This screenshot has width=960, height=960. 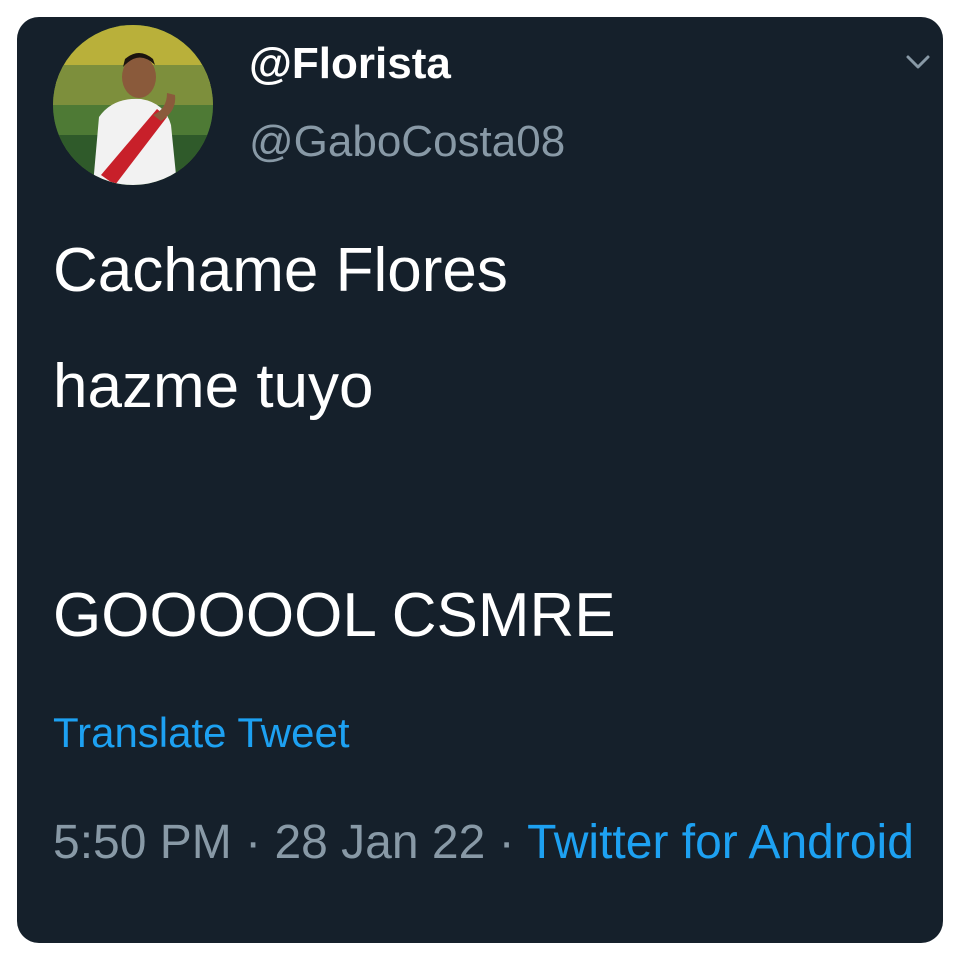 What do you see at coordinates (380, 842) in the screenshot?
I see `tweet-date: 28 Jan 22` at bounding box center [380, 842].